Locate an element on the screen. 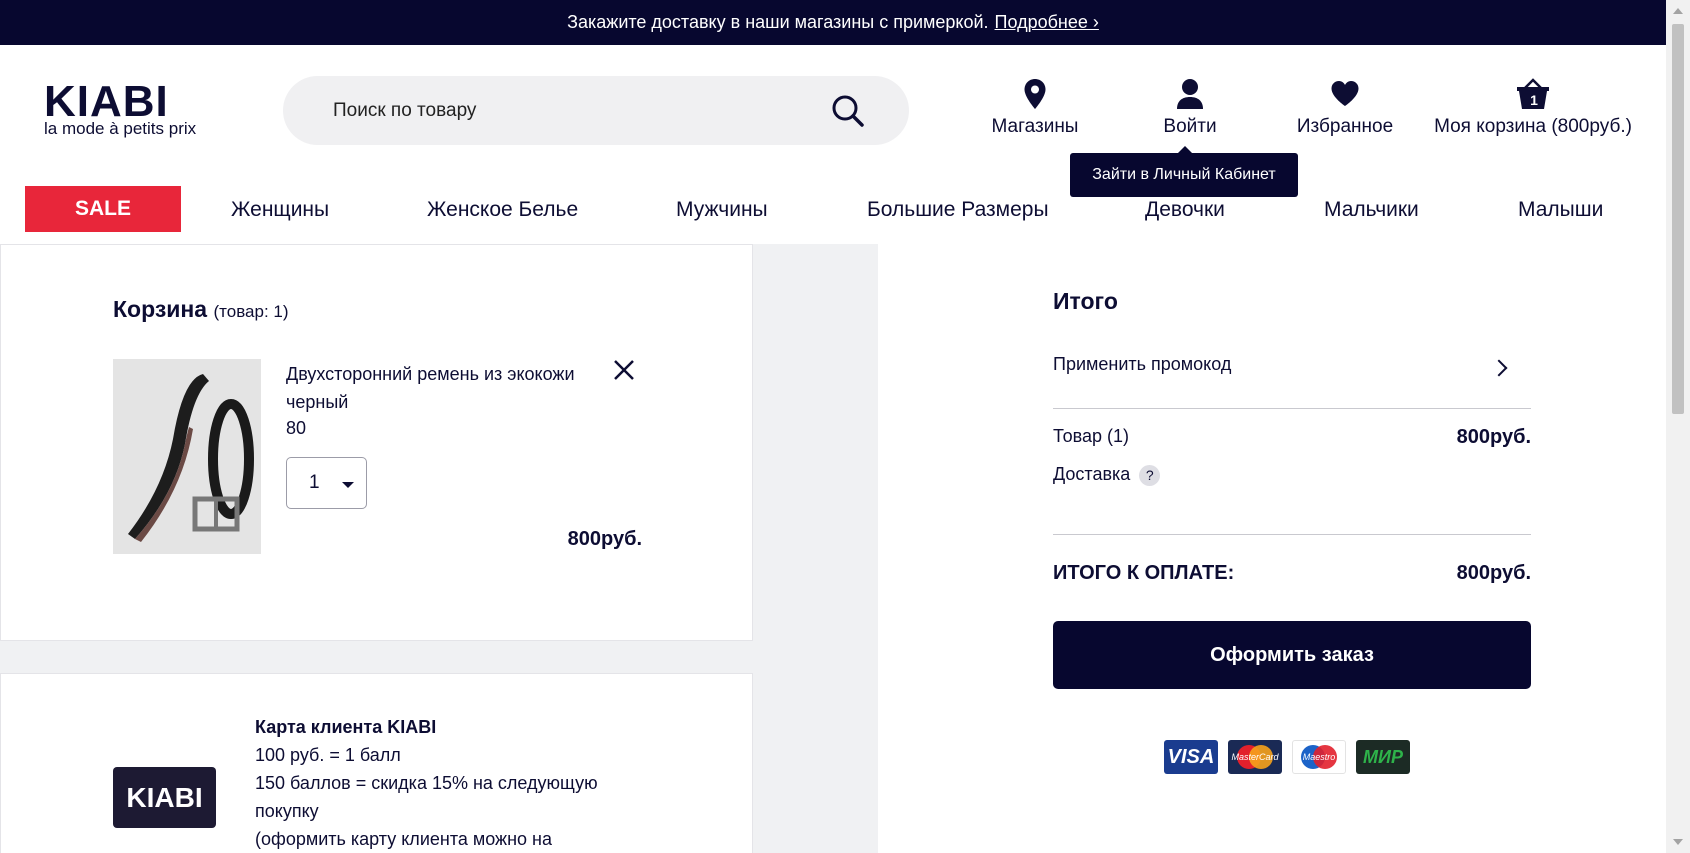 Image resolution: width=1690 pixels, height=853 pixels. belt-picture is located at coordinates (187, 456).